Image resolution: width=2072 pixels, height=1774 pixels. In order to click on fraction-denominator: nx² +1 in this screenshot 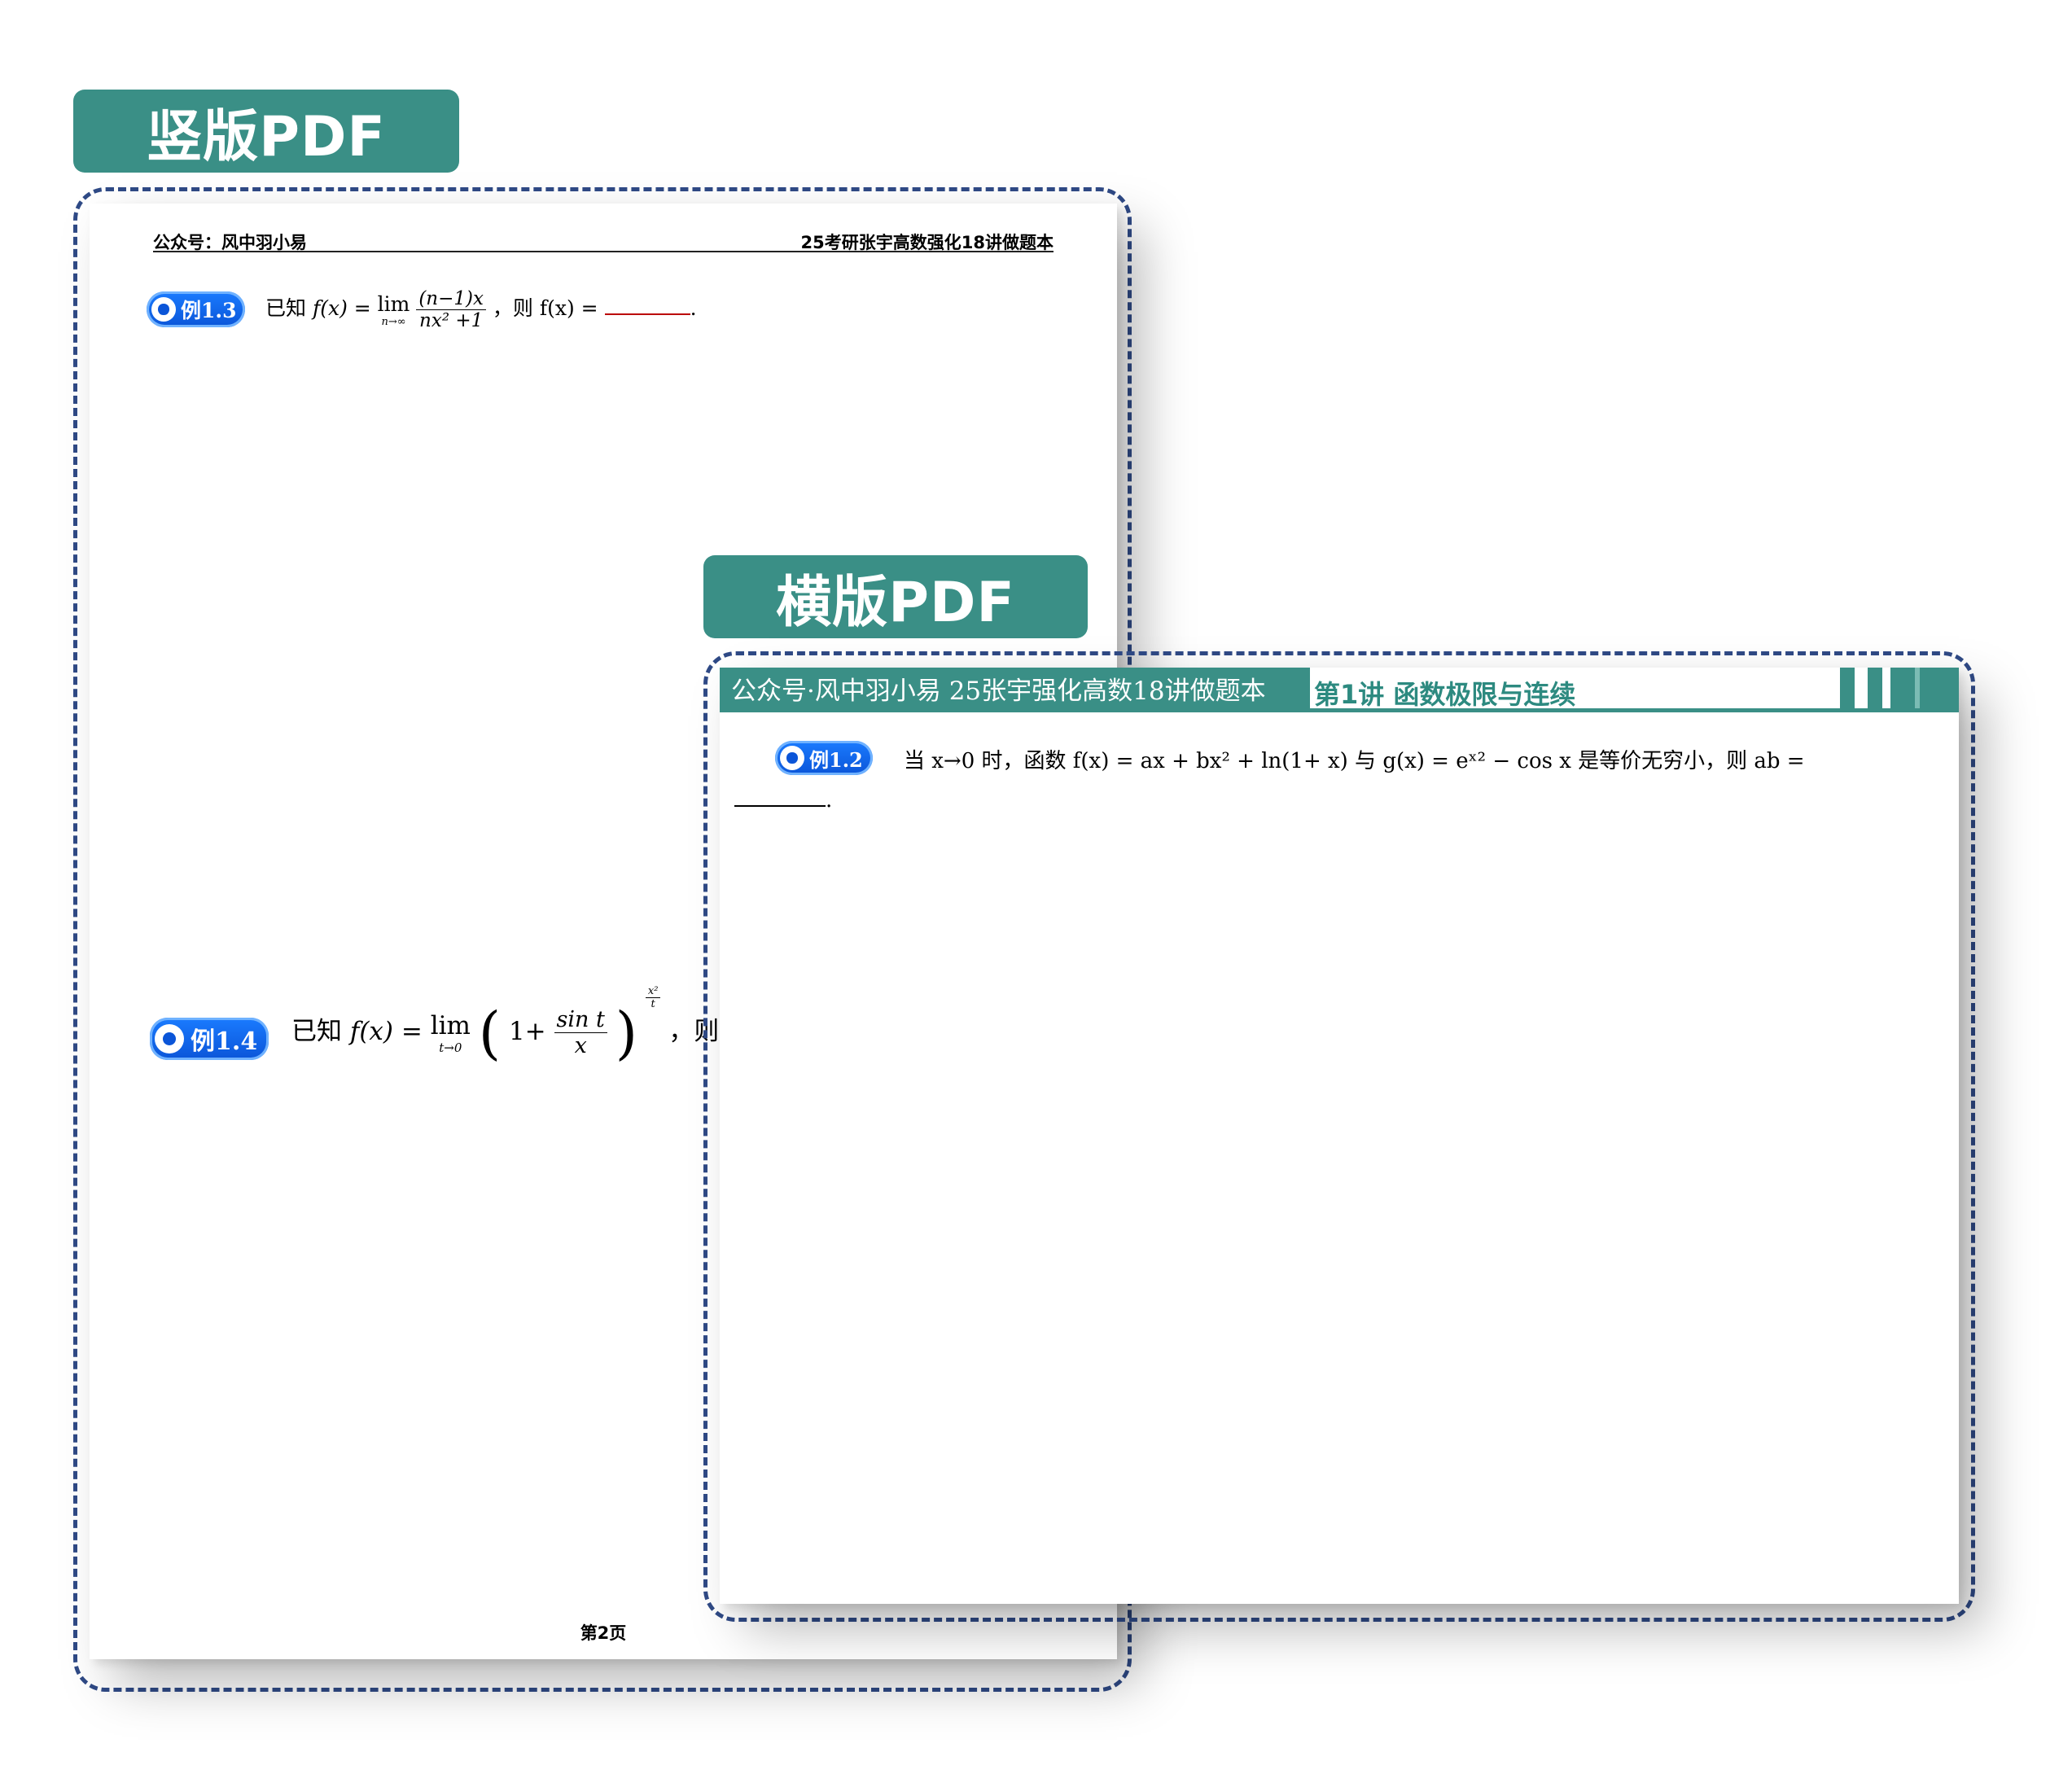, I will do `click(451, 320)`.